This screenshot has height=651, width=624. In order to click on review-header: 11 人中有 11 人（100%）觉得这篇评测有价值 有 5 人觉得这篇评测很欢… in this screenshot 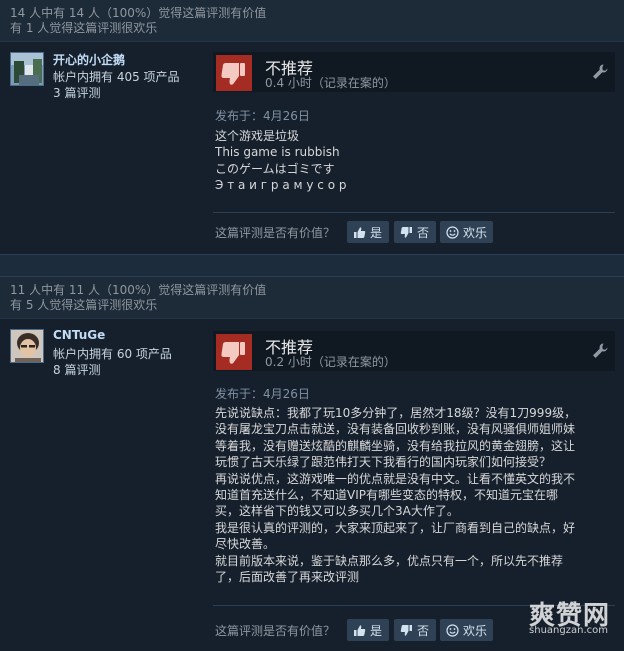, I will do `click(312, 298)`.